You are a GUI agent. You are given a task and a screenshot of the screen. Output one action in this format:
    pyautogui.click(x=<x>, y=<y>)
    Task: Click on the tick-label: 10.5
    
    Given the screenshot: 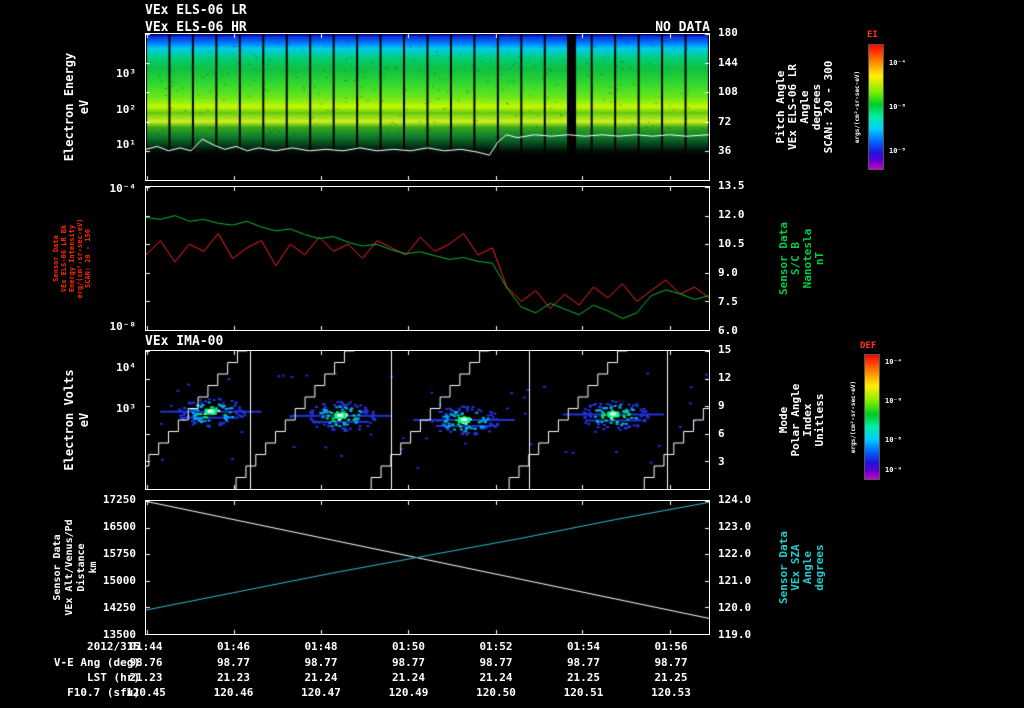 What is the action you would take?
    pyautogui.click(x=731, y=243)
    